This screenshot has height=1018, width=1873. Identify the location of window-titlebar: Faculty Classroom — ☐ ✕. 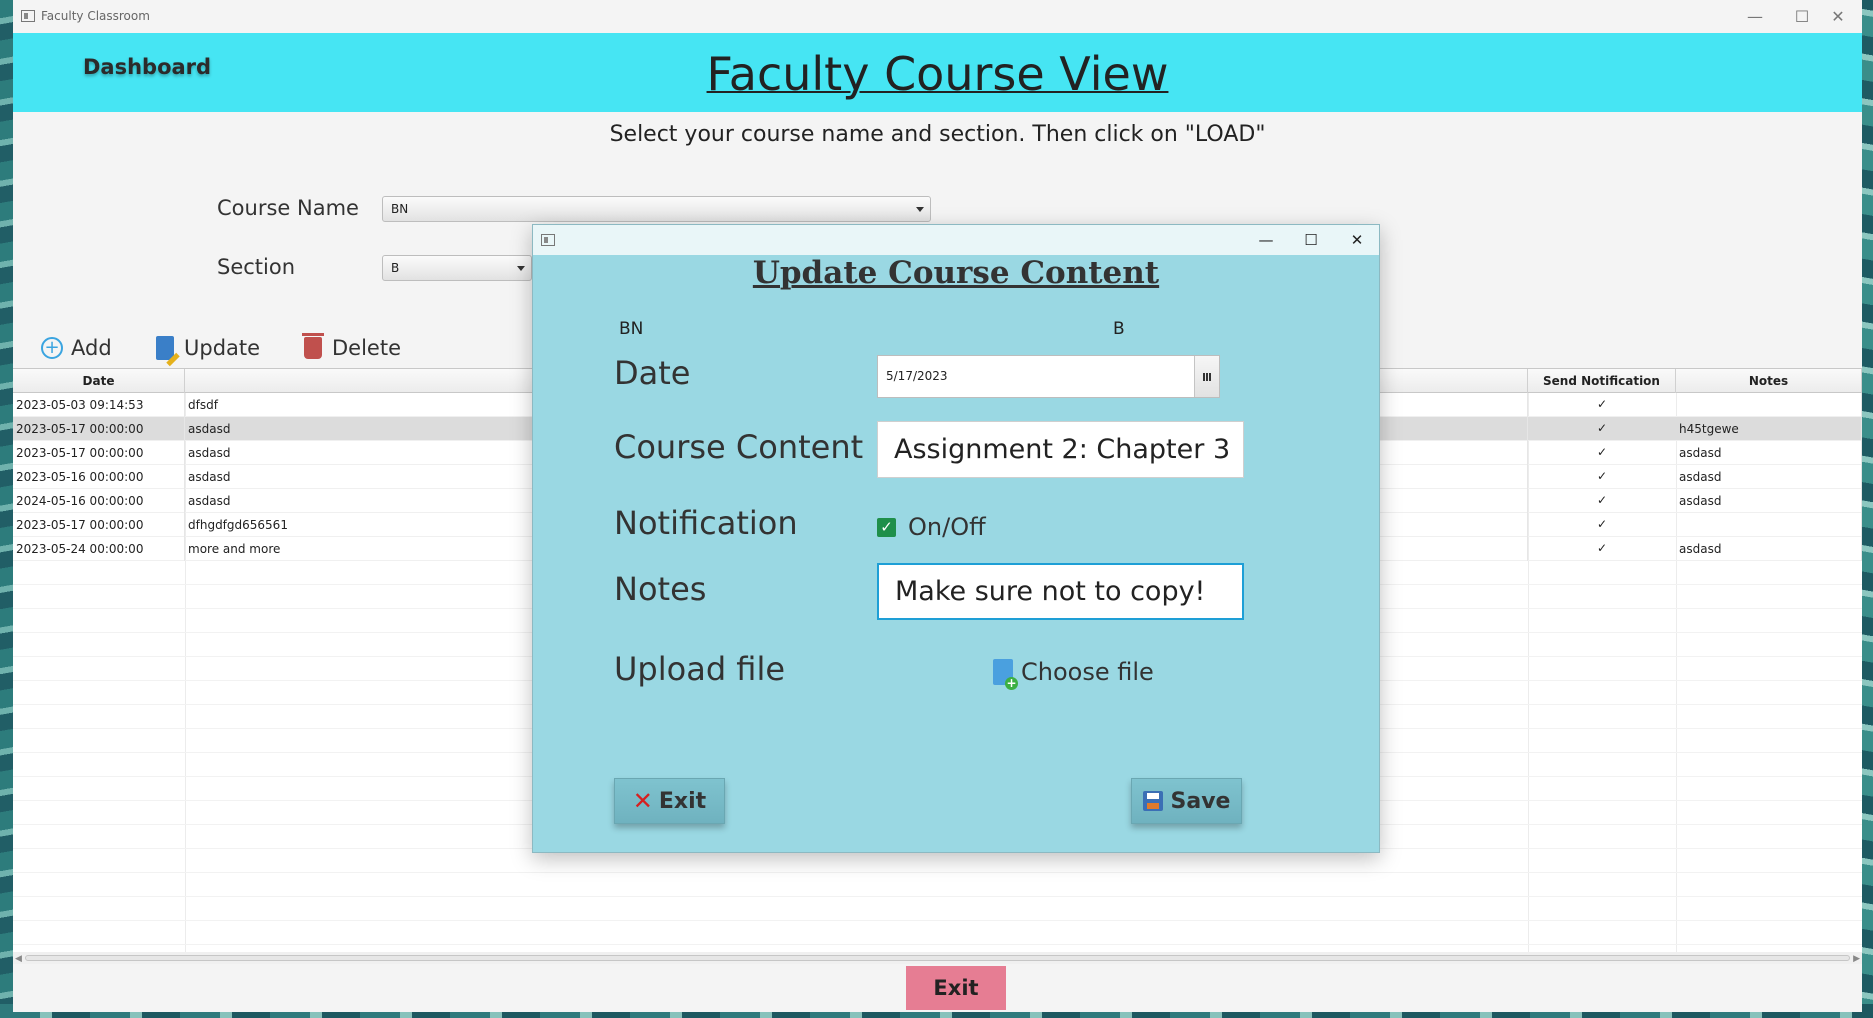
(937, 16).